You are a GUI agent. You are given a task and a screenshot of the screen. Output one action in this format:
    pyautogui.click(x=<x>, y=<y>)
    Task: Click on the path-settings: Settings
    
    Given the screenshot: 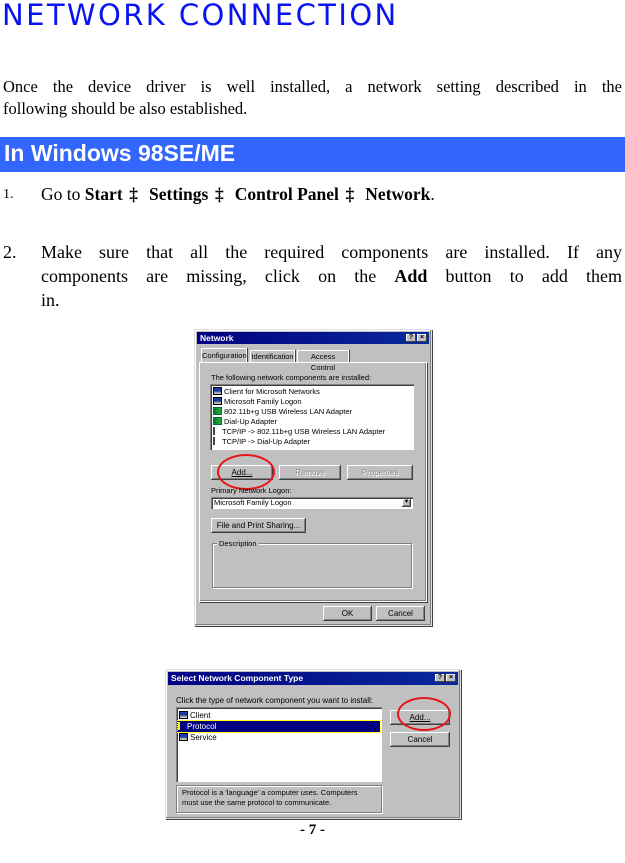 What is the action you would take?
    pyautogui.click(x=179, y=194)
    